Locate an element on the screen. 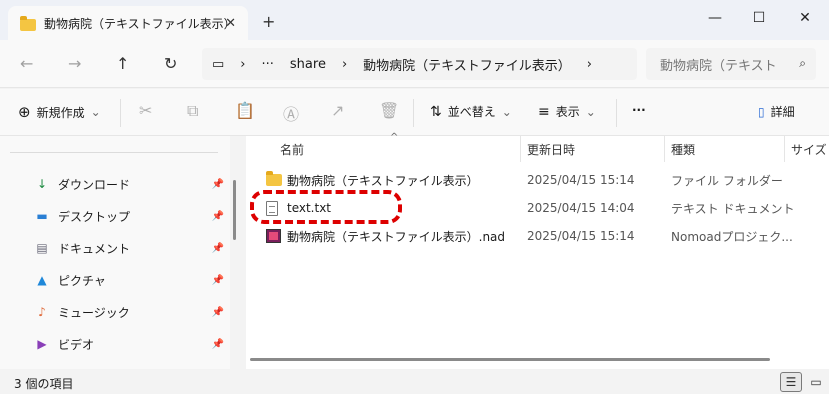  folder-icon is located at coordinates (28, 23).